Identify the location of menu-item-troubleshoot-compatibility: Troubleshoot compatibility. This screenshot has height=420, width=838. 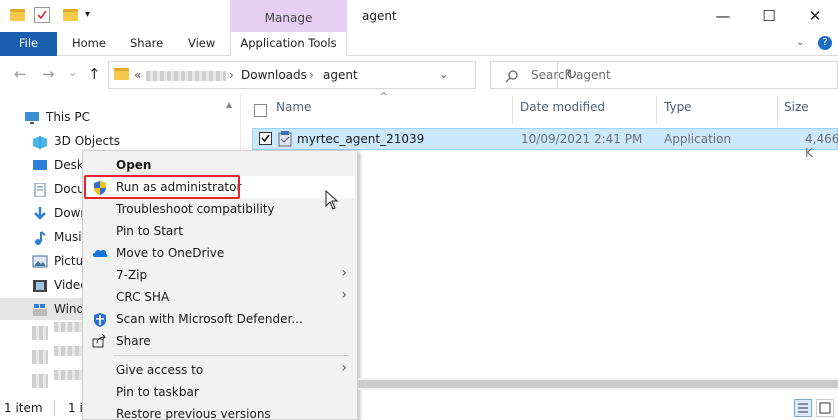
(220, 209).